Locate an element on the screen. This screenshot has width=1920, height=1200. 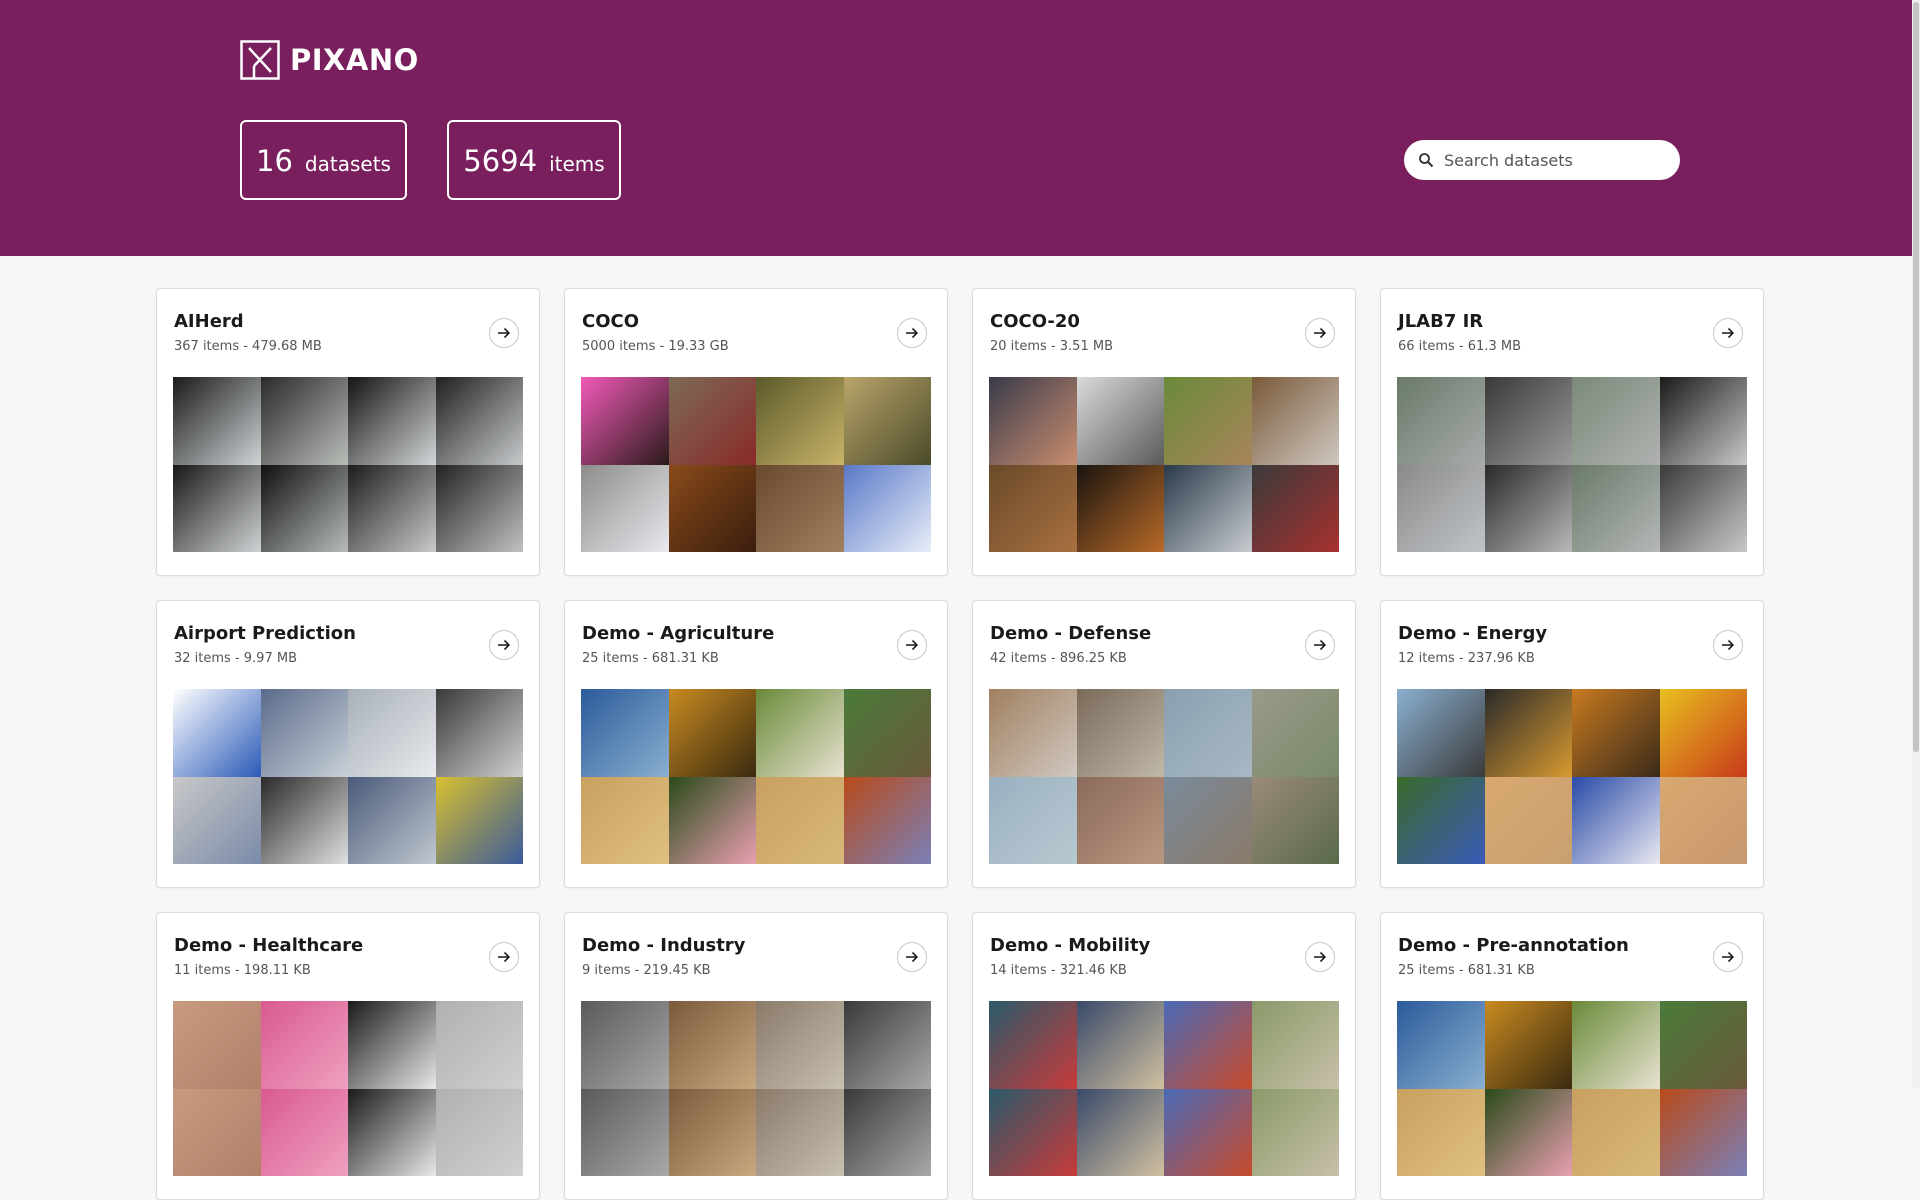
dataset-meta: 42 items - 896.25 KB is located at coordinates (1058, 658).